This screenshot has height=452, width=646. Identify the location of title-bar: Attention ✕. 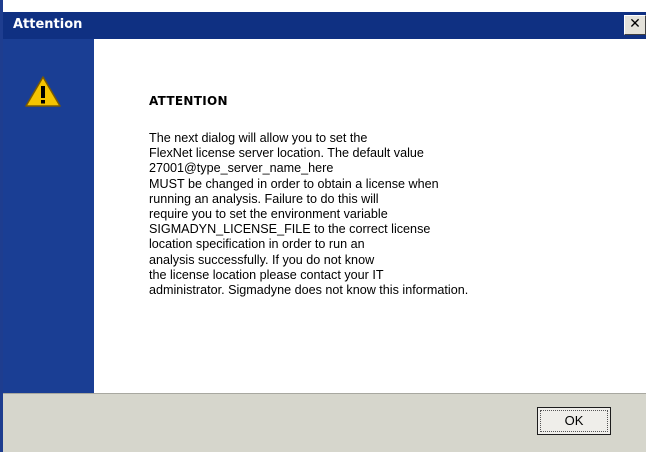
(324, 25).